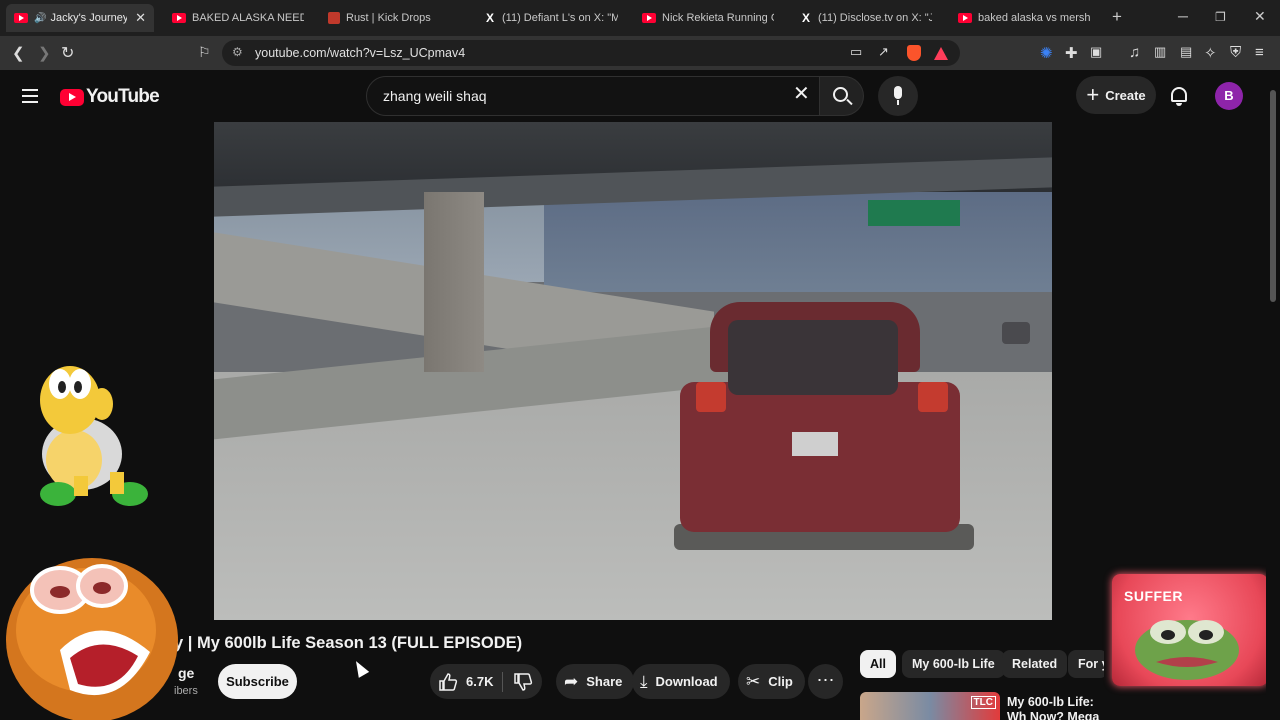 This screenshot has height=720, width=1280. What do you see at coordinates (1117, 17) in the screenshot?
I see `new-tab-button: +` at bounding box center [1117, 17].